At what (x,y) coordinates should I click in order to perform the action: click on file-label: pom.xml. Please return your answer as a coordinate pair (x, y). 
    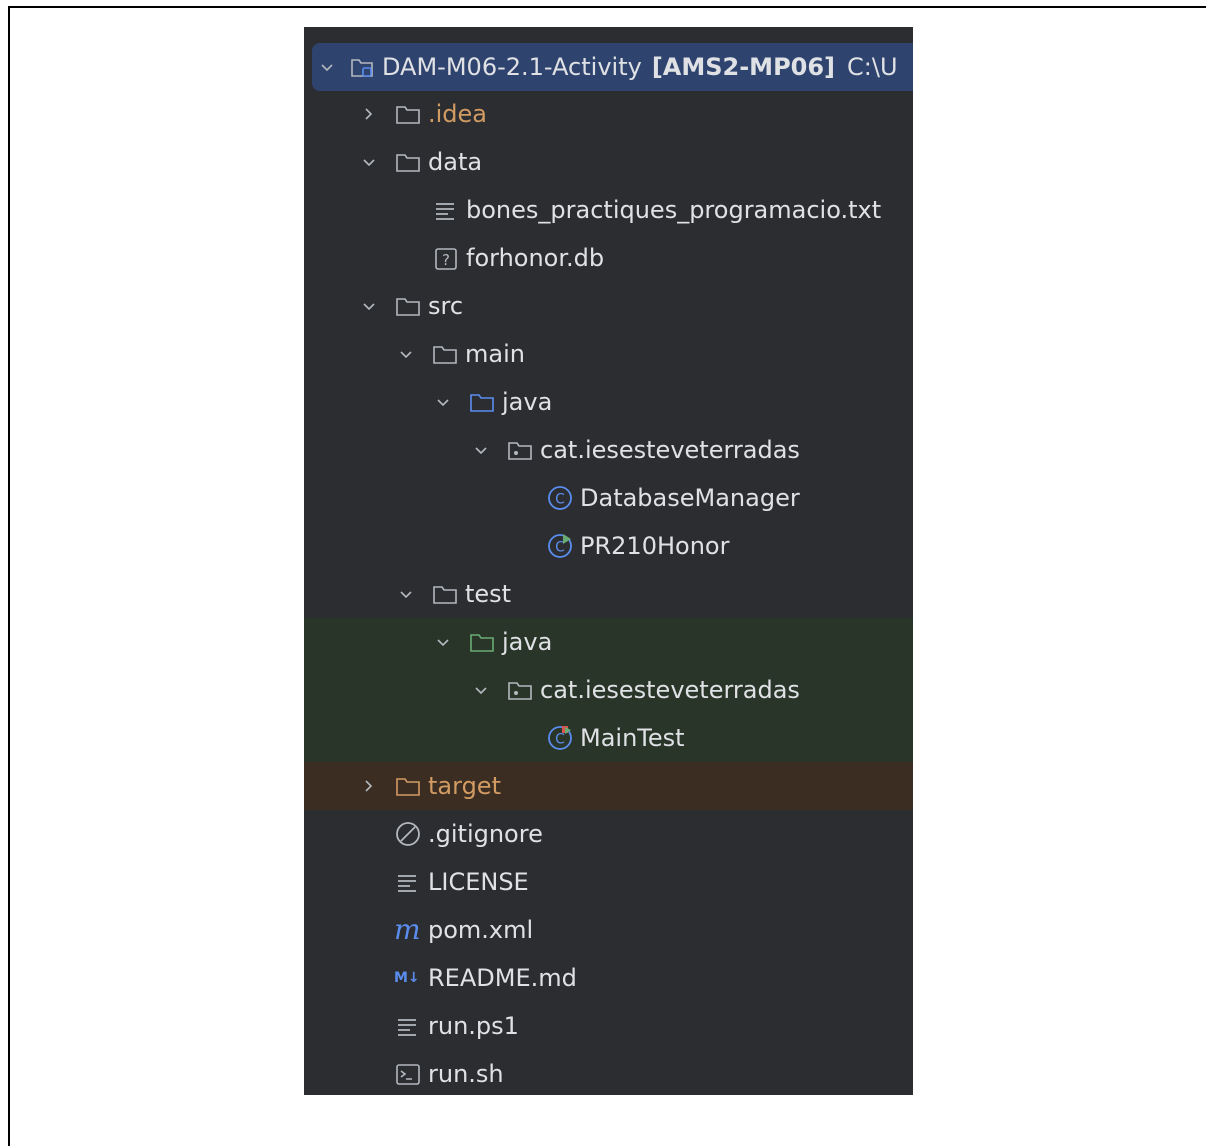
    Looking at the image, I should click on (481, 930).